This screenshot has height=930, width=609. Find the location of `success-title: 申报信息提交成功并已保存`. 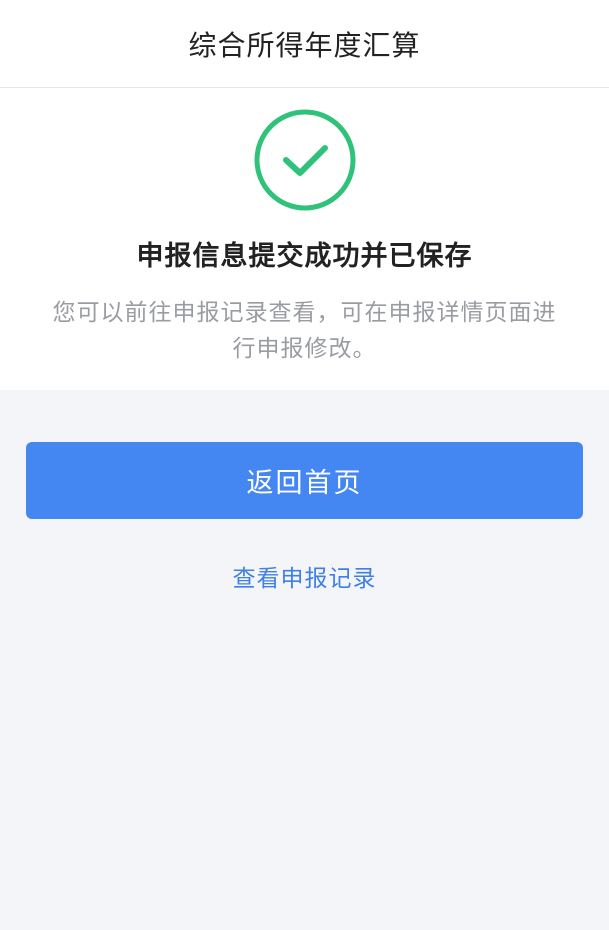

success-title: 申报信息提交成功并已保存 is located at coordinates (304, 256).